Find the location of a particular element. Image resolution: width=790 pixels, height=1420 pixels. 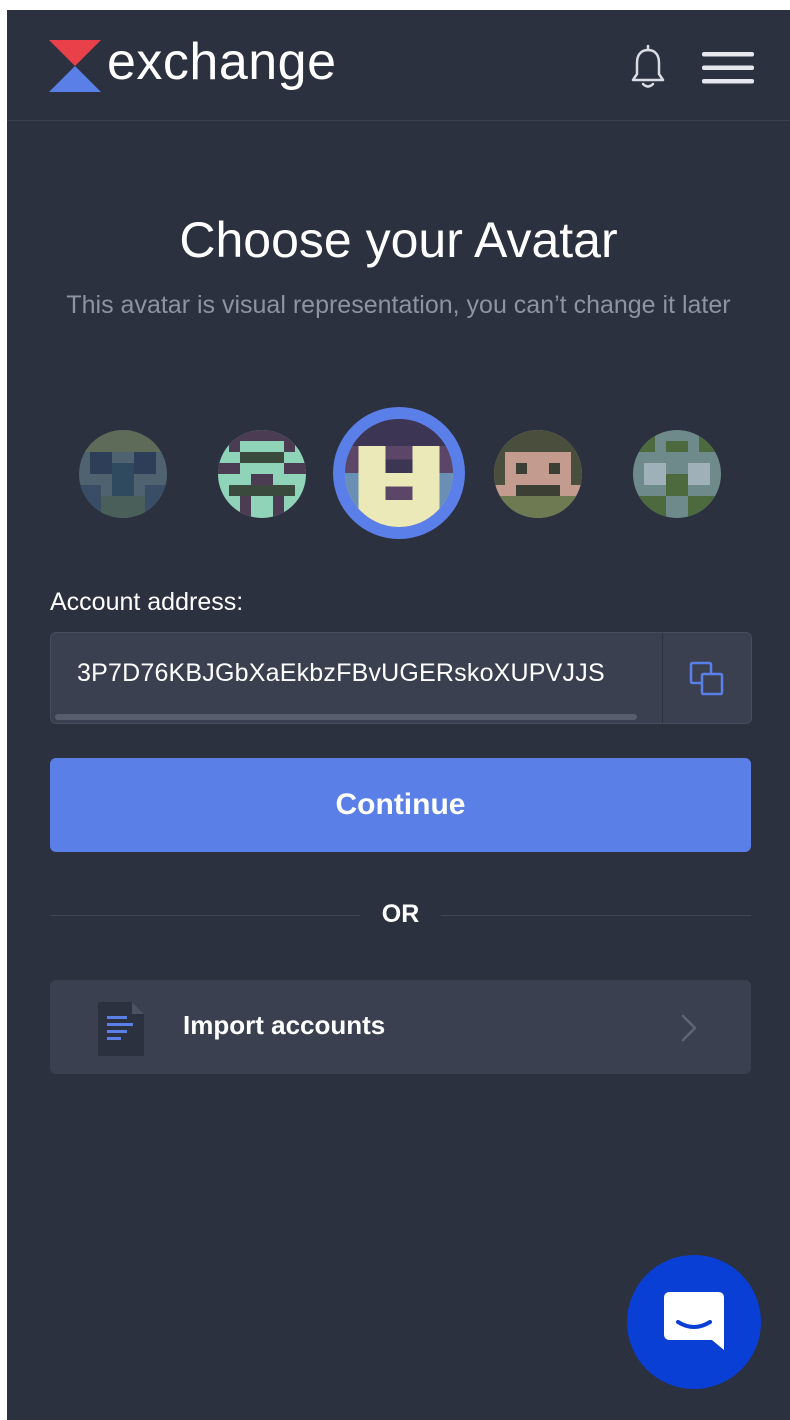

chevron-right-icon is located at coordinates (689, 1028).